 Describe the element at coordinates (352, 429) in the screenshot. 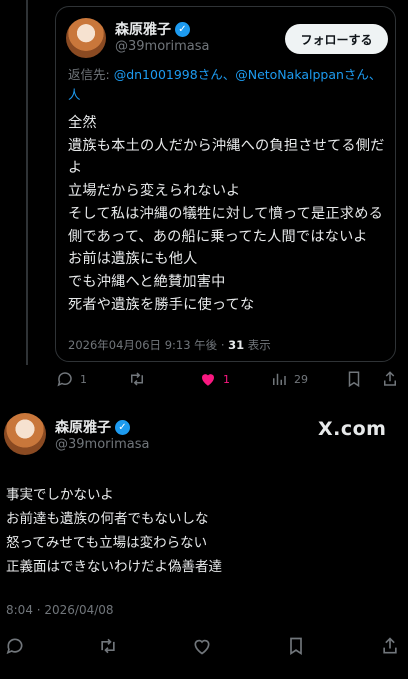

I see `platform-label: X.com` at that location.